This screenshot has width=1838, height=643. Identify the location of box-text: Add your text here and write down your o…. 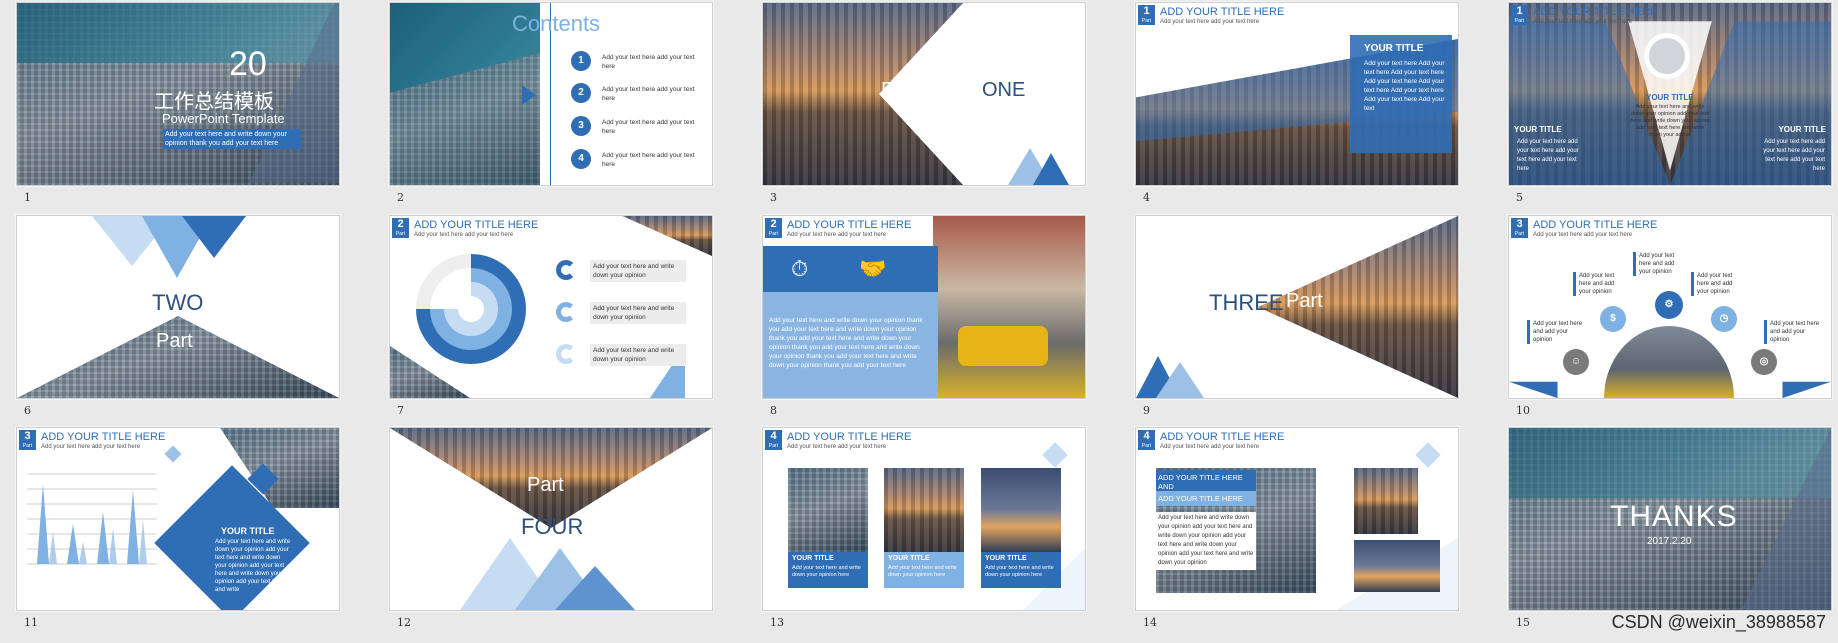
(253, 566).